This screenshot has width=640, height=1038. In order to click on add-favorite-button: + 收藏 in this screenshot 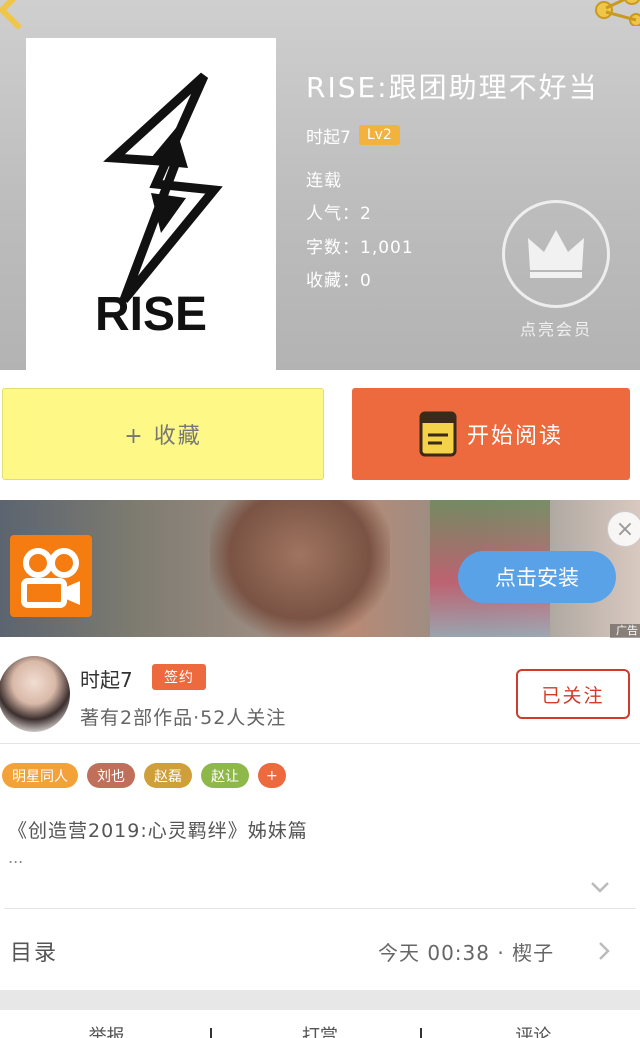, I will do `click(163, 434)`.